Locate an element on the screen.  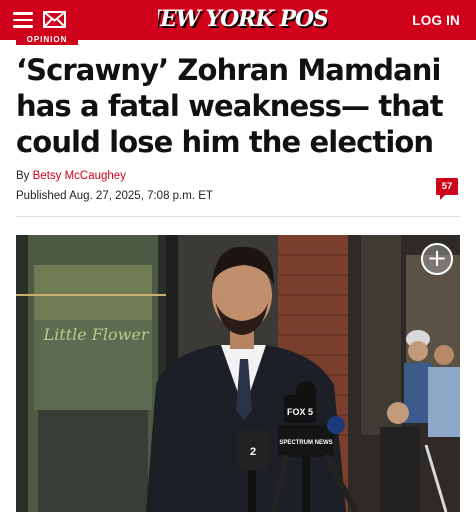
byline: By Betsy McCaughey is located at coordinates (71, 176).